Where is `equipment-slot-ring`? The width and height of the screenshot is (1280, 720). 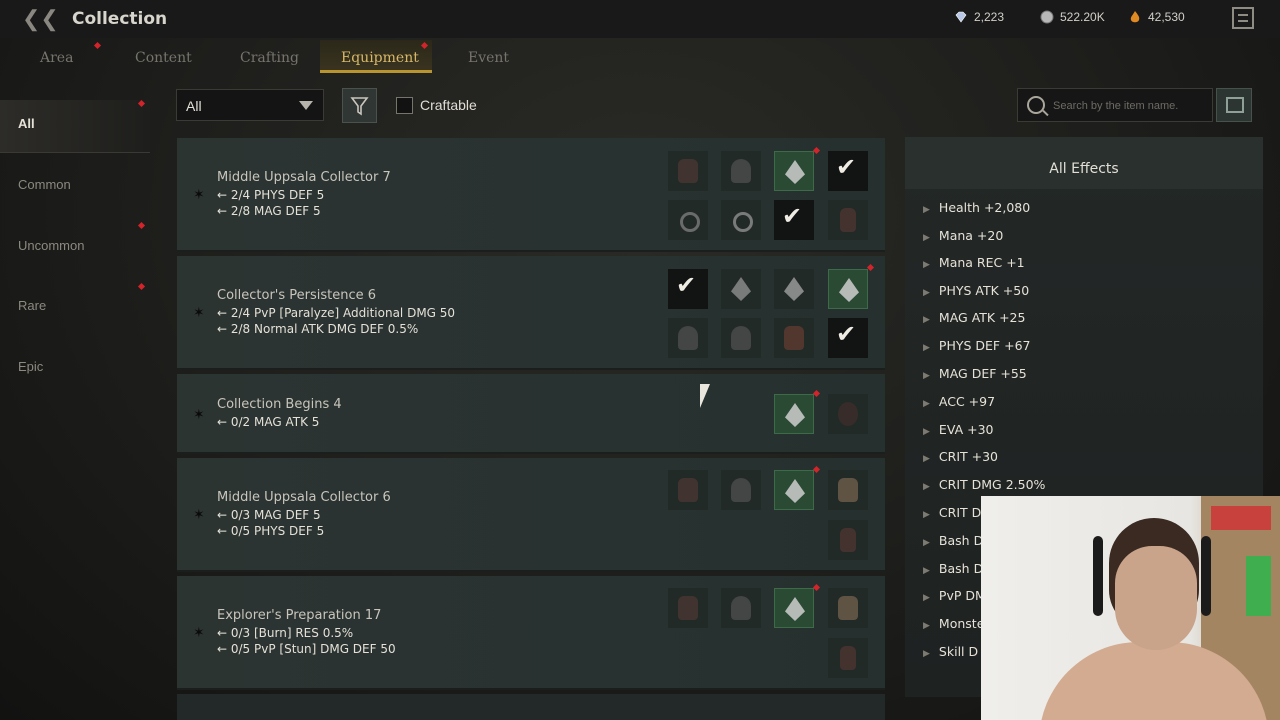 equipment-slot-ring is located at coordinates (688, 220).